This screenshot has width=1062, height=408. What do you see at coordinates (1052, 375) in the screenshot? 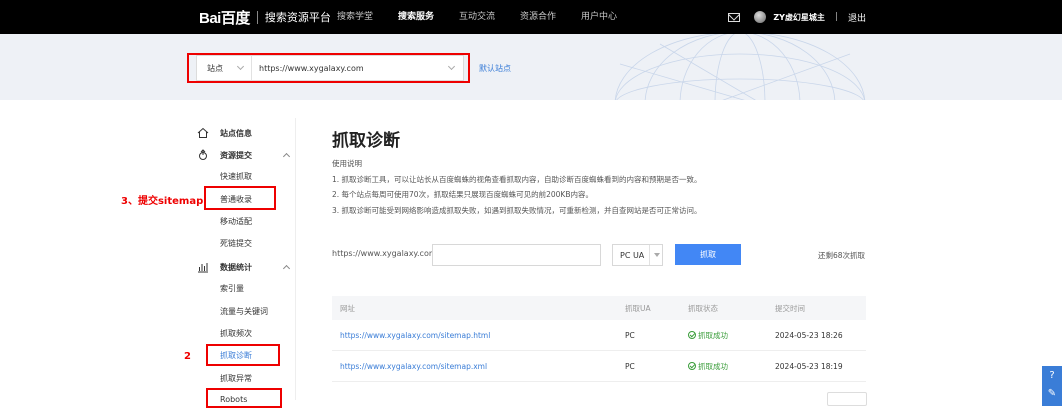
I see `help-icon: ?` at bounding box center [1052, 375].